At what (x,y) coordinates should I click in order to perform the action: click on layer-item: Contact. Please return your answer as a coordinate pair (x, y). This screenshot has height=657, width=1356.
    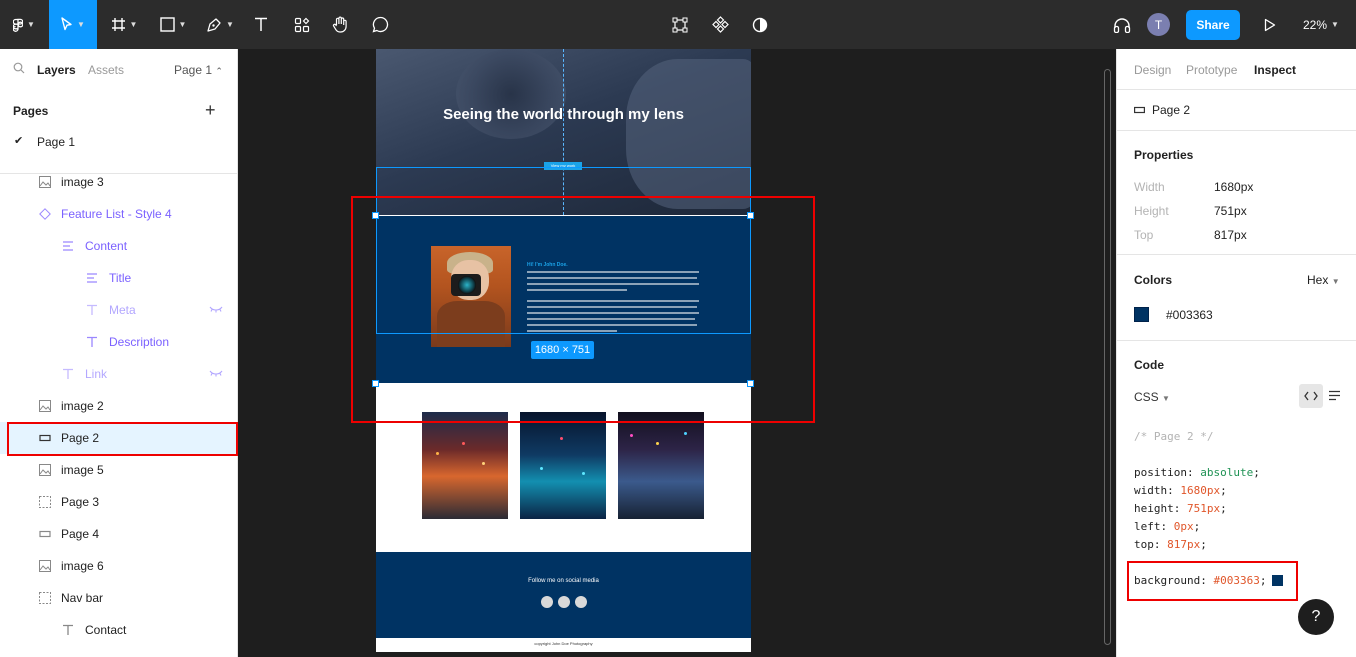
    Looking at the image, I should click on (118, 630).